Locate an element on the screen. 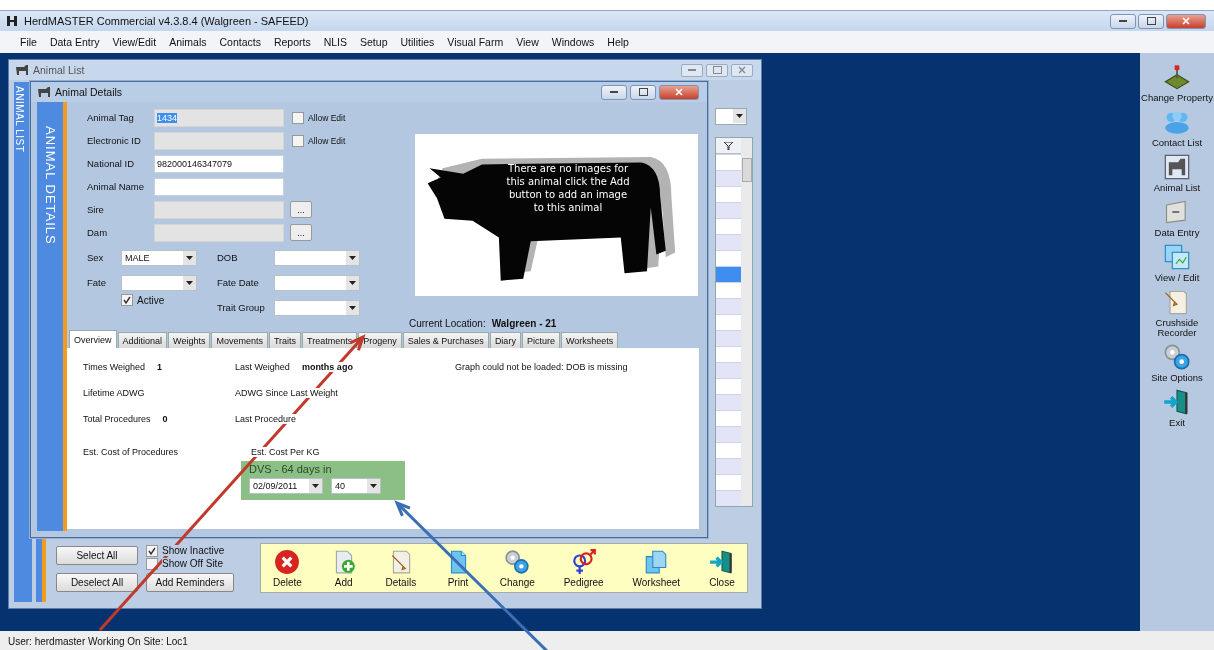 This screenshot has height=650, width=1214. side-panel-button: View / Edit is located at coordinates (1177, 263).